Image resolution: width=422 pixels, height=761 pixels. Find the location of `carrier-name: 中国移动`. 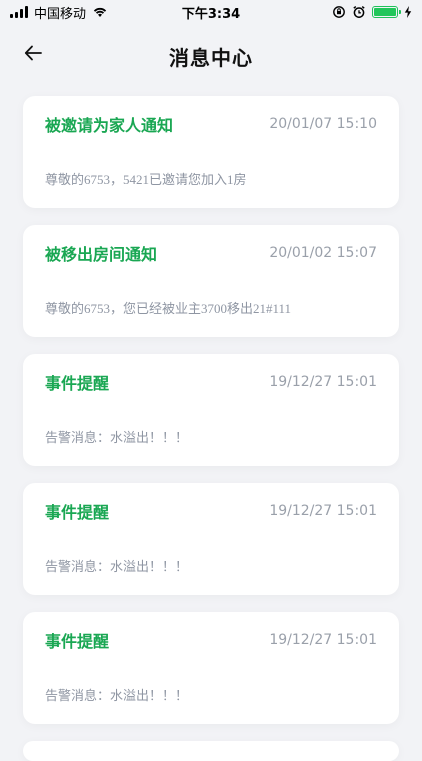

carrier-name: 中国移动 is located at coordinates (60, 14).